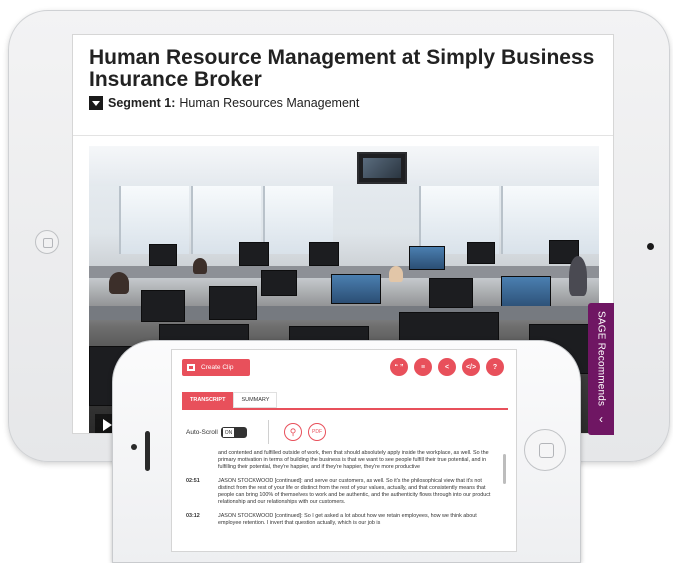  What do you see at coordinates (228, 432) in the screenshot?
I see `toggle-state: ON` at bounding box center [228, 432].